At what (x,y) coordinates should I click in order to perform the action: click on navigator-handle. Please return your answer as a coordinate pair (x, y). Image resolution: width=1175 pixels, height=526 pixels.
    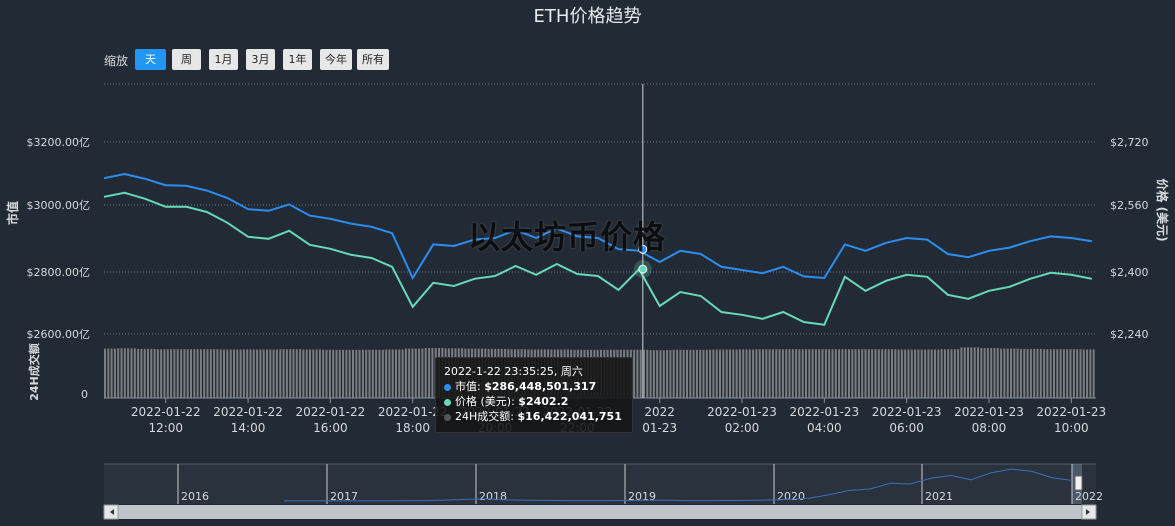
    Looking at the image, I should click on (1078, 483).